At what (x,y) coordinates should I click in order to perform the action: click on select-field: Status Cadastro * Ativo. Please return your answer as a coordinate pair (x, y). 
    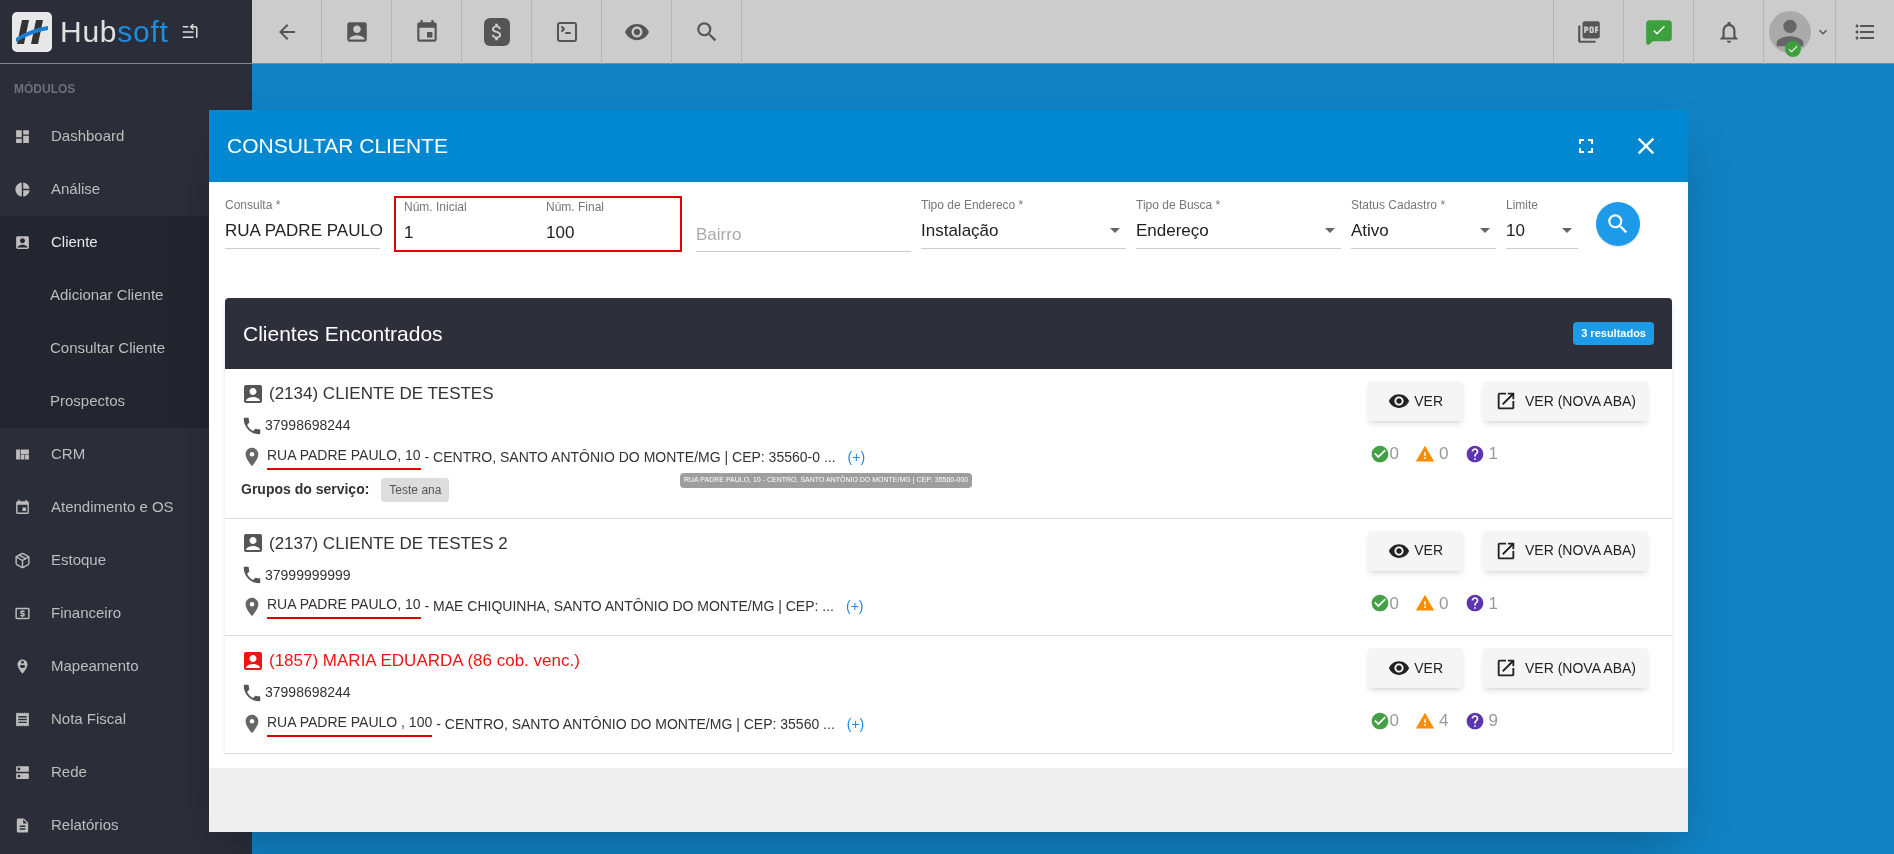
    Looking at the image, I should click on (1423, 222).